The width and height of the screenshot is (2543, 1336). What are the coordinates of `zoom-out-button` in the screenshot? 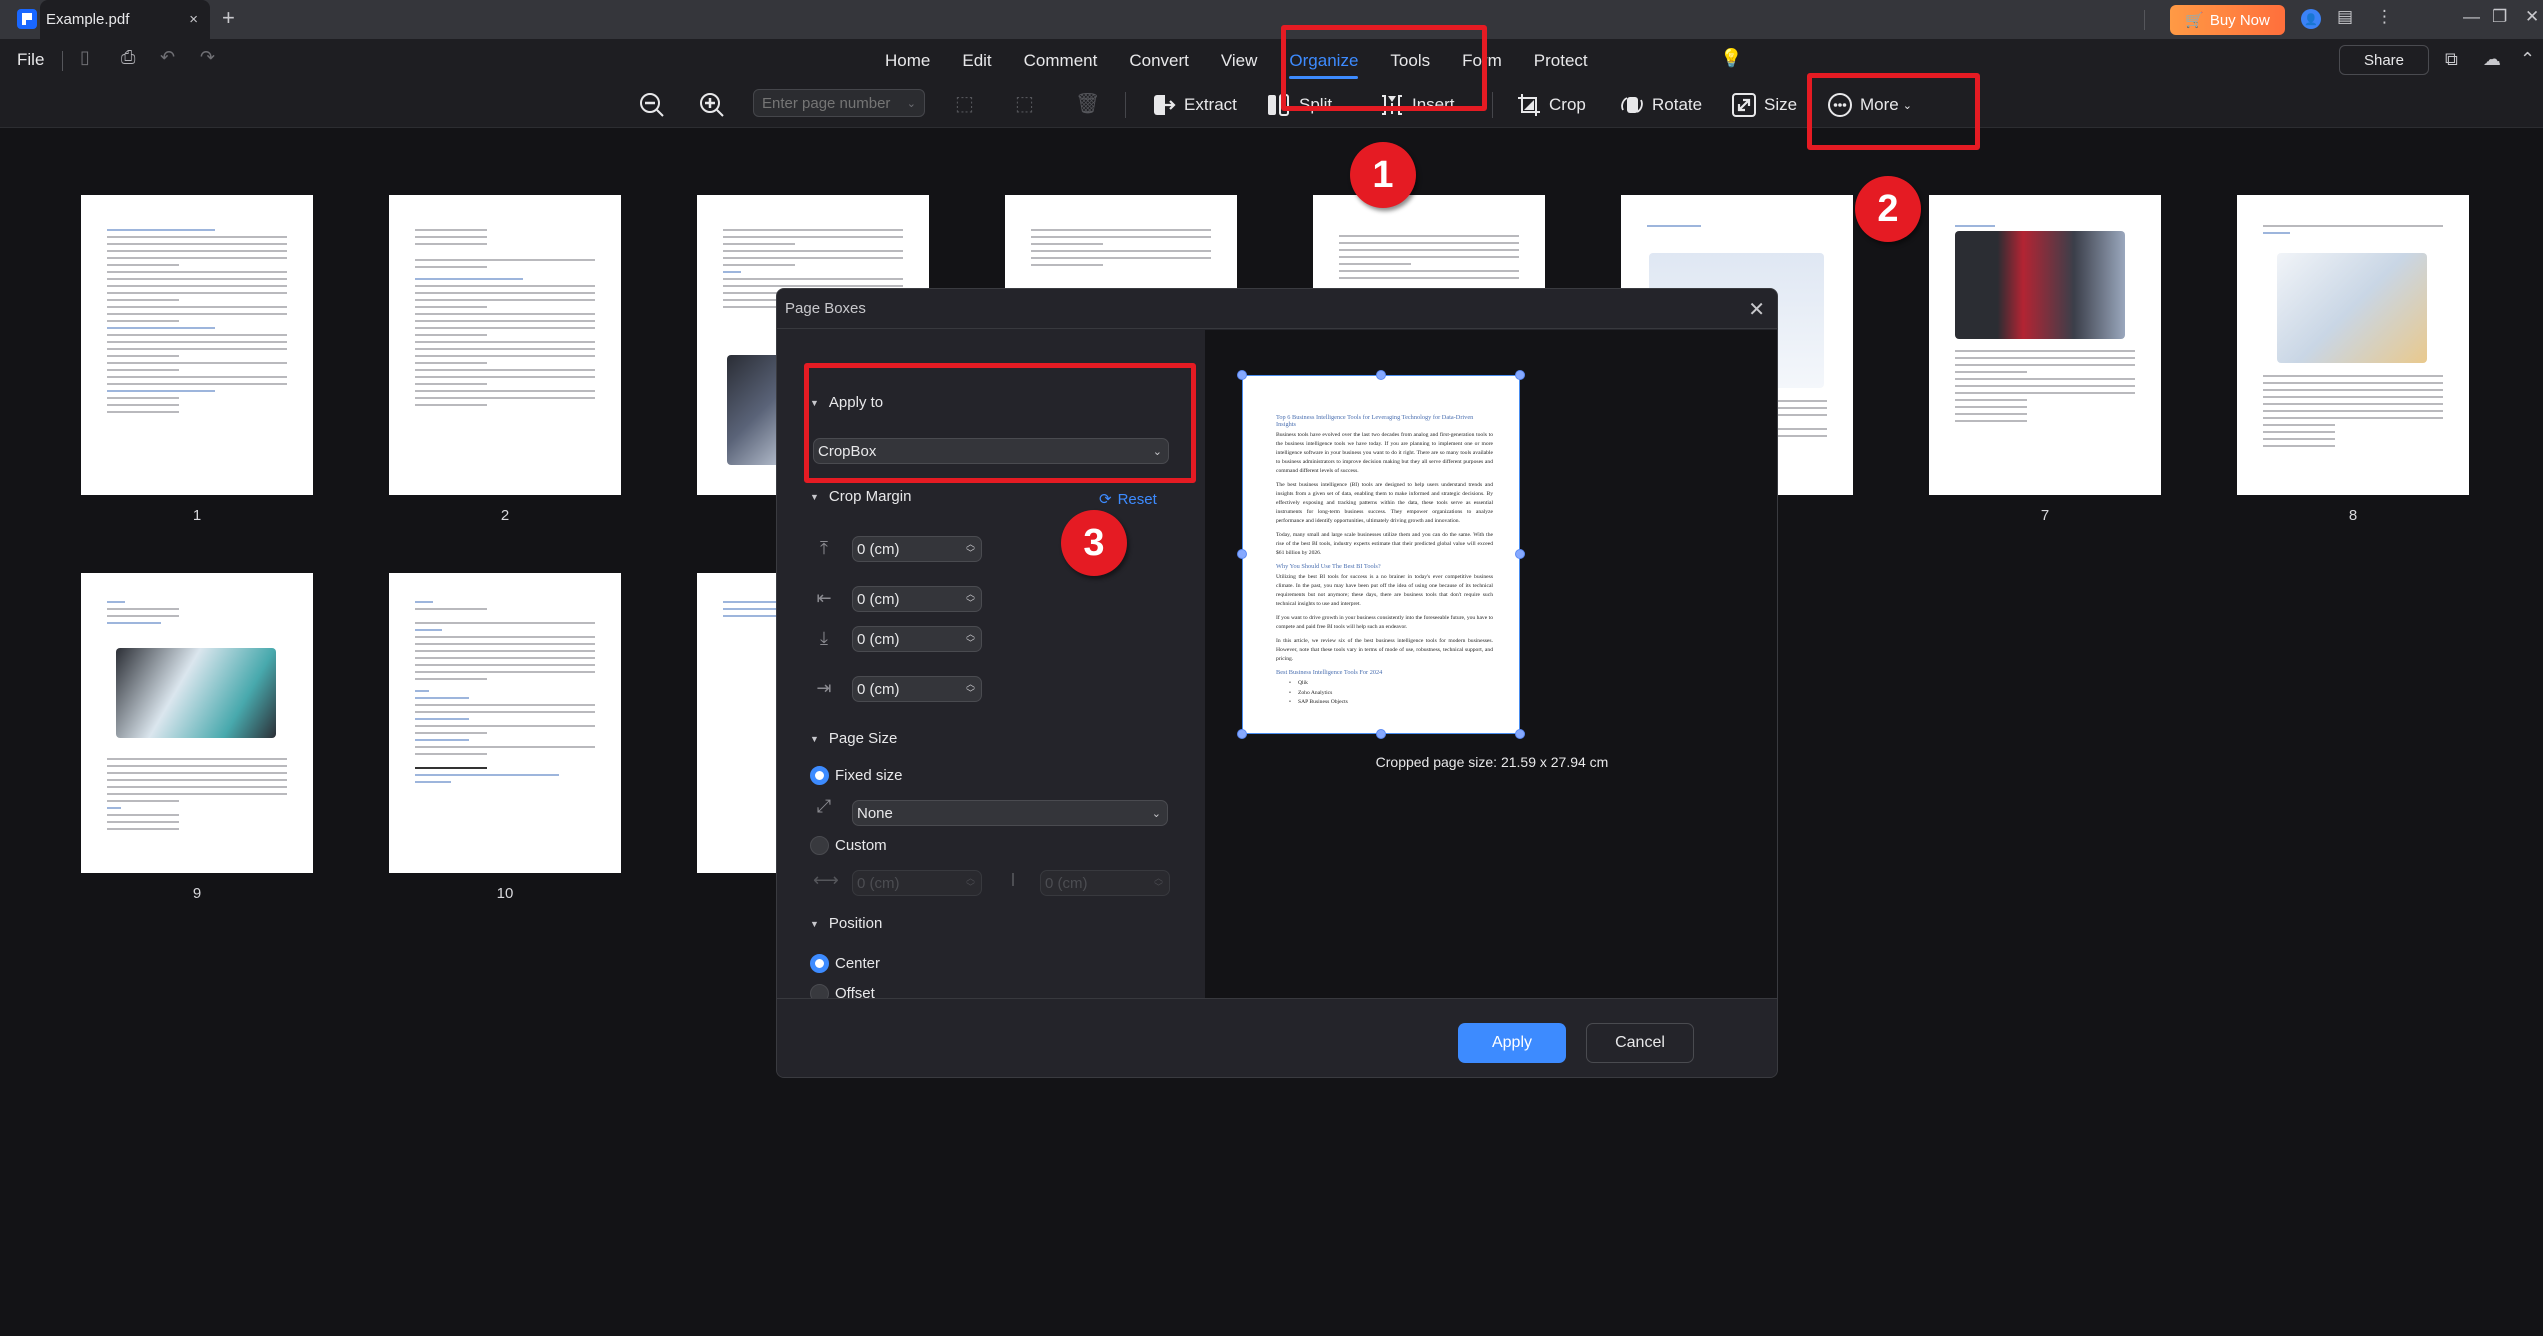 It's located at (652, 105).